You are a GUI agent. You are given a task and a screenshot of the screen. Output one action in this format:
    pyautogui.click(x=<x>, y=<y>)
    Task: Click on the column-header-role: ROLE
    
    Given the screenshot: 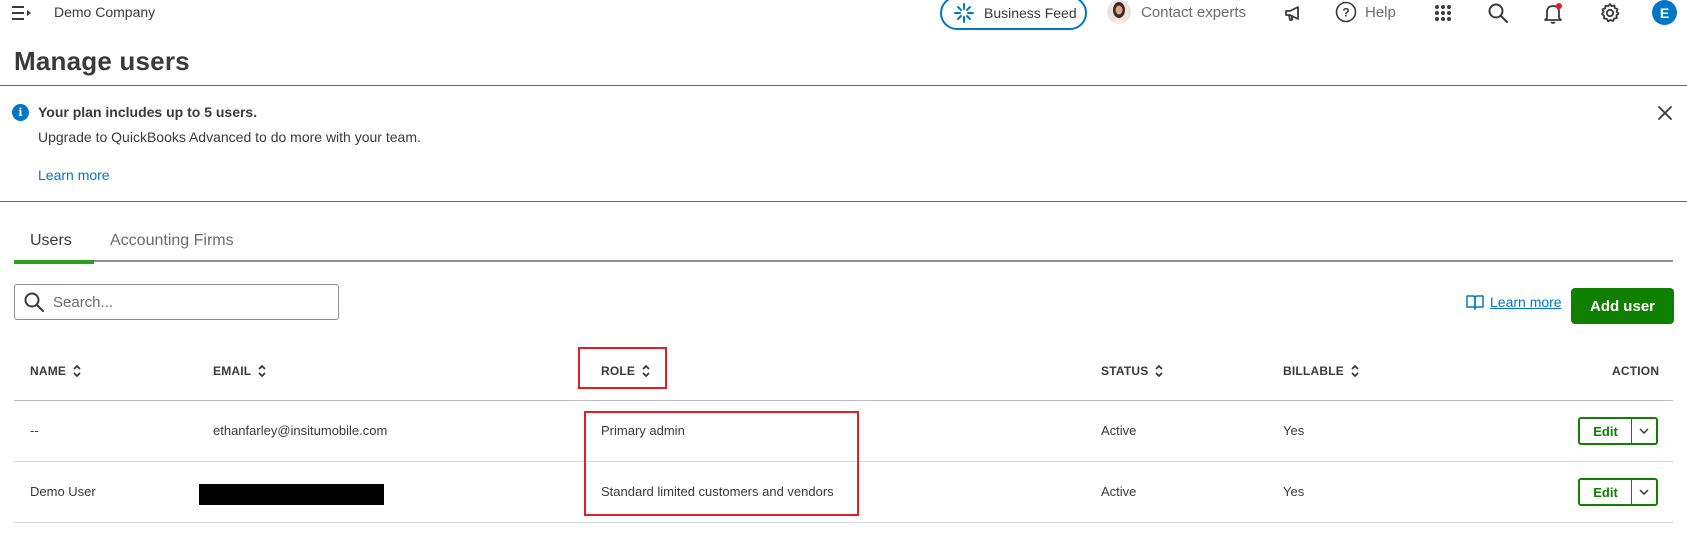 What is the action you would take?
    pyautogui.click(x=626, y=371)
    